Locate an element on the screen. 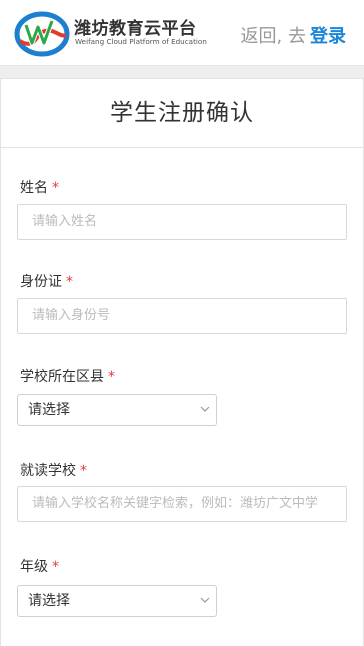 This screenshot has width=364, height=646. district-label: 学校所在区县 * is located at coordinates (67, 377).